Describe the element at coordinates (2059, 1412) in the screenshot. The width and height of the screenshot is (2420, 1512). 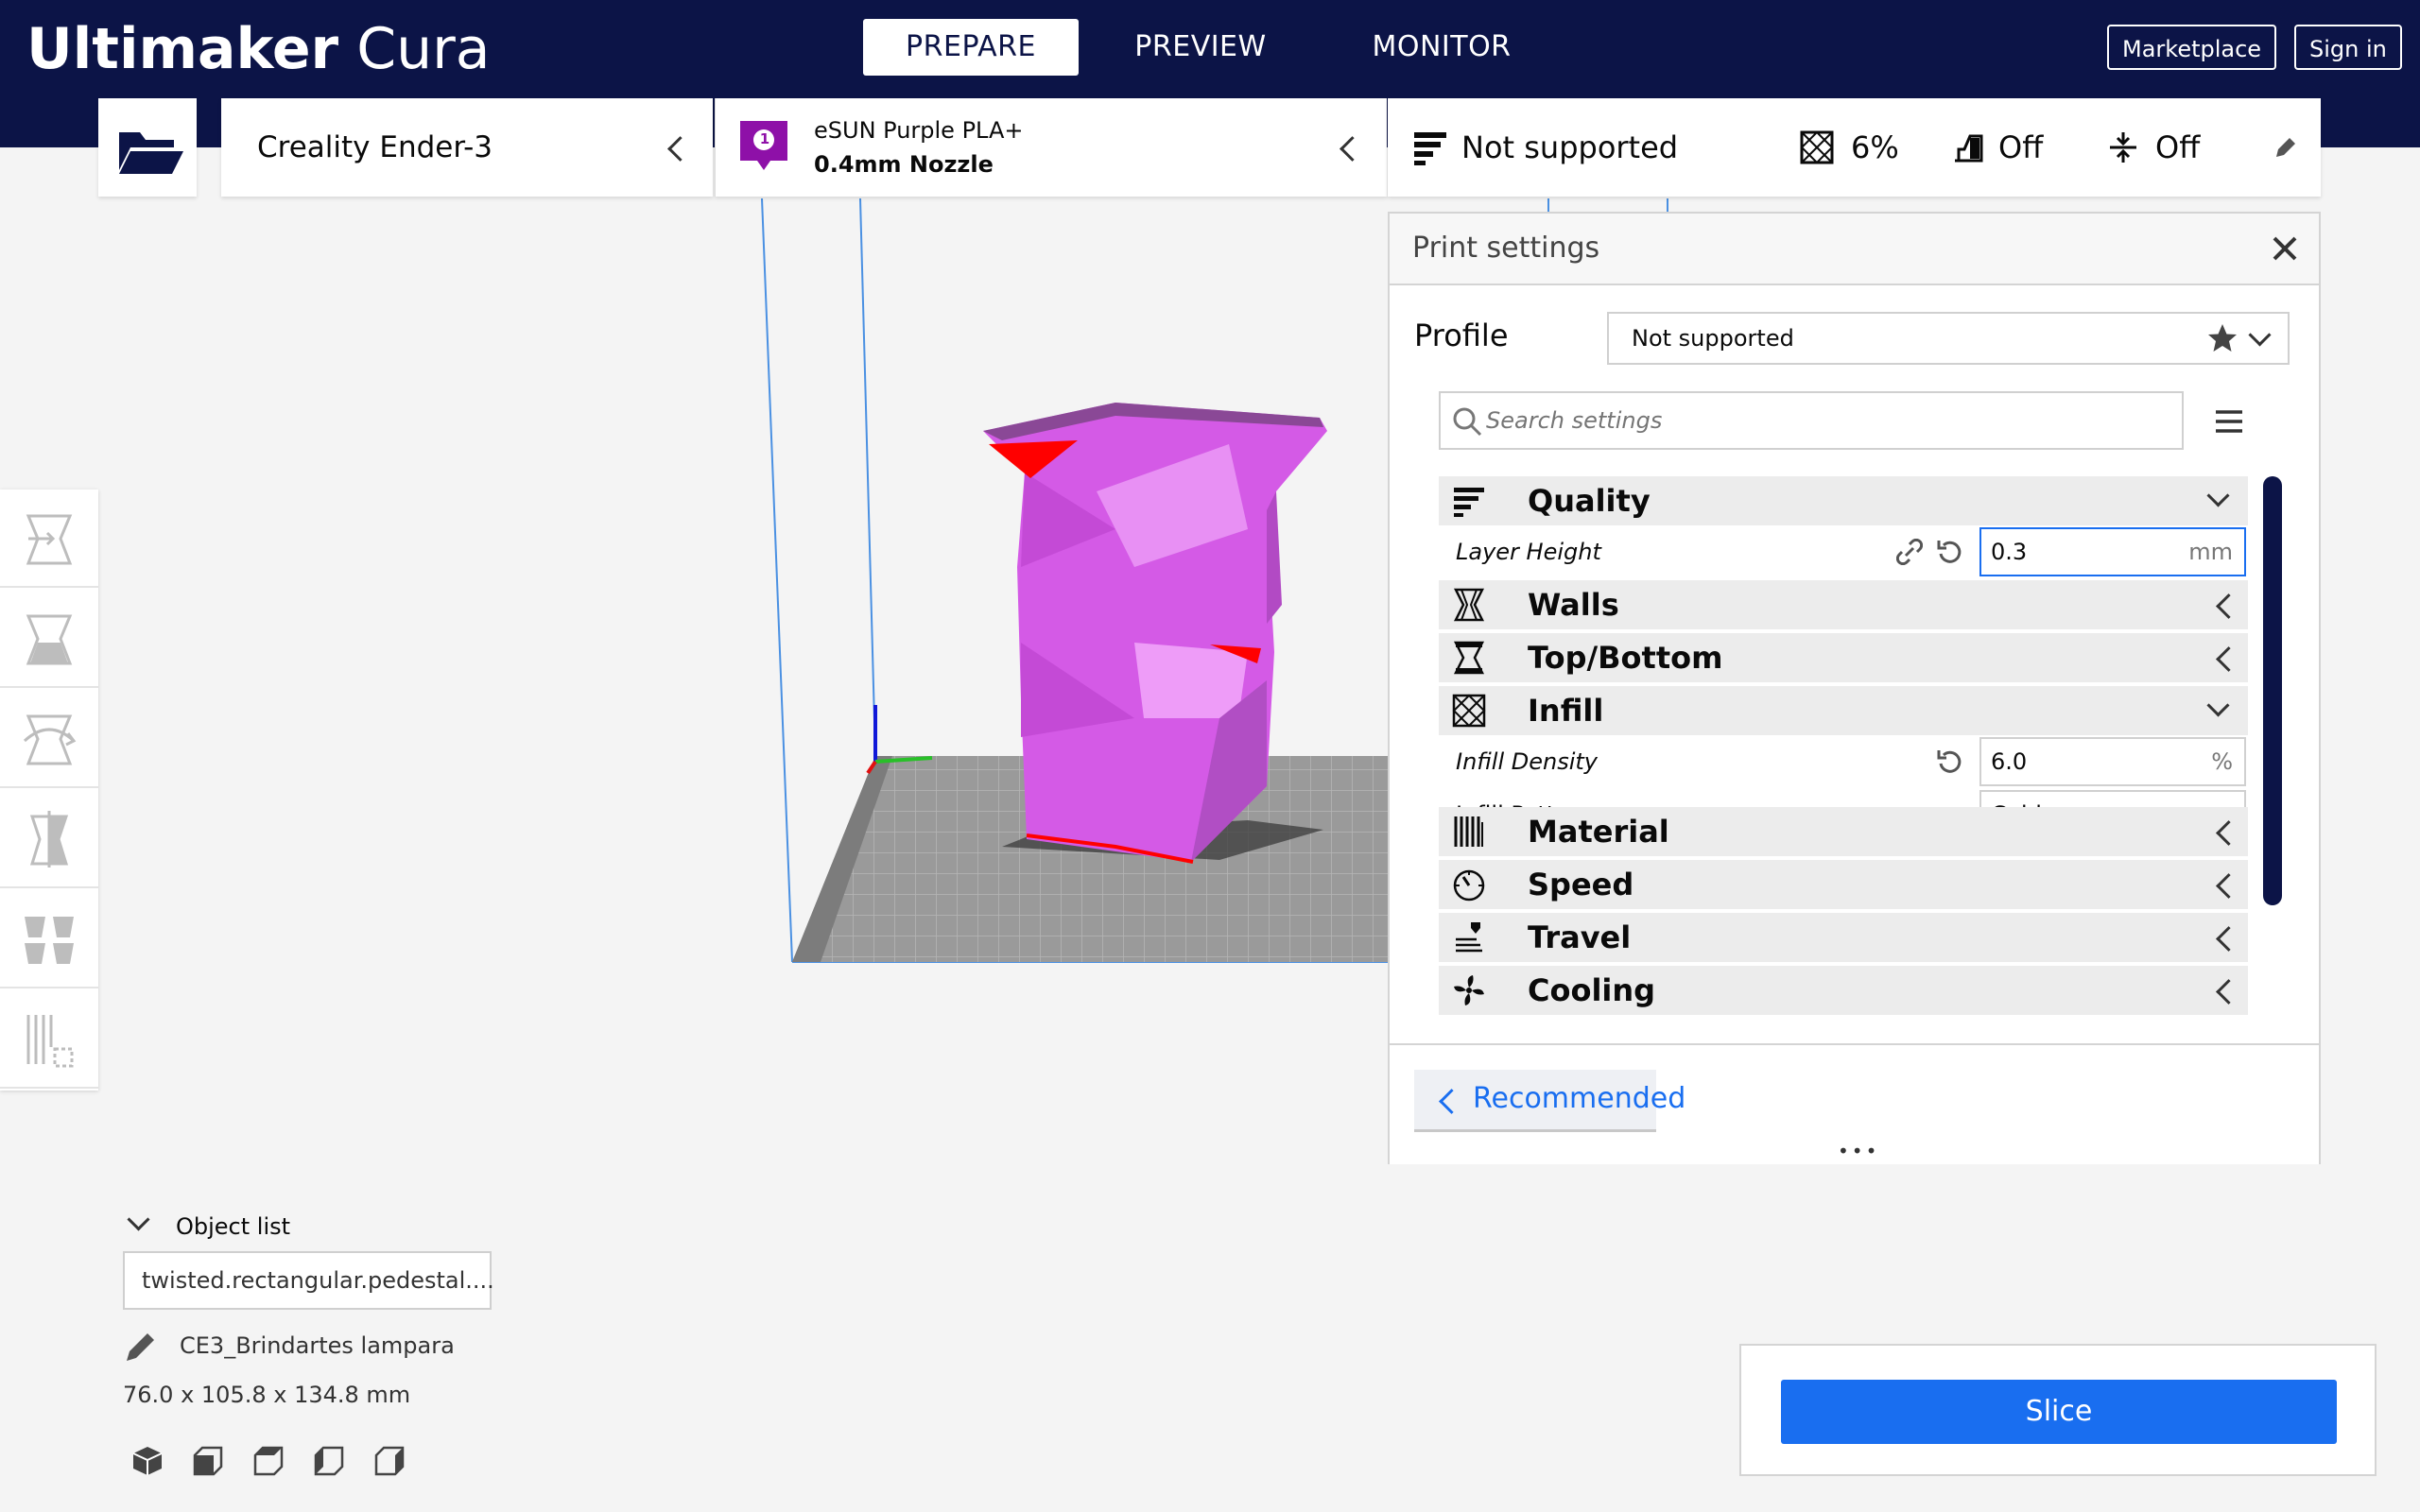
I see `slice-button: Slice` at that location.